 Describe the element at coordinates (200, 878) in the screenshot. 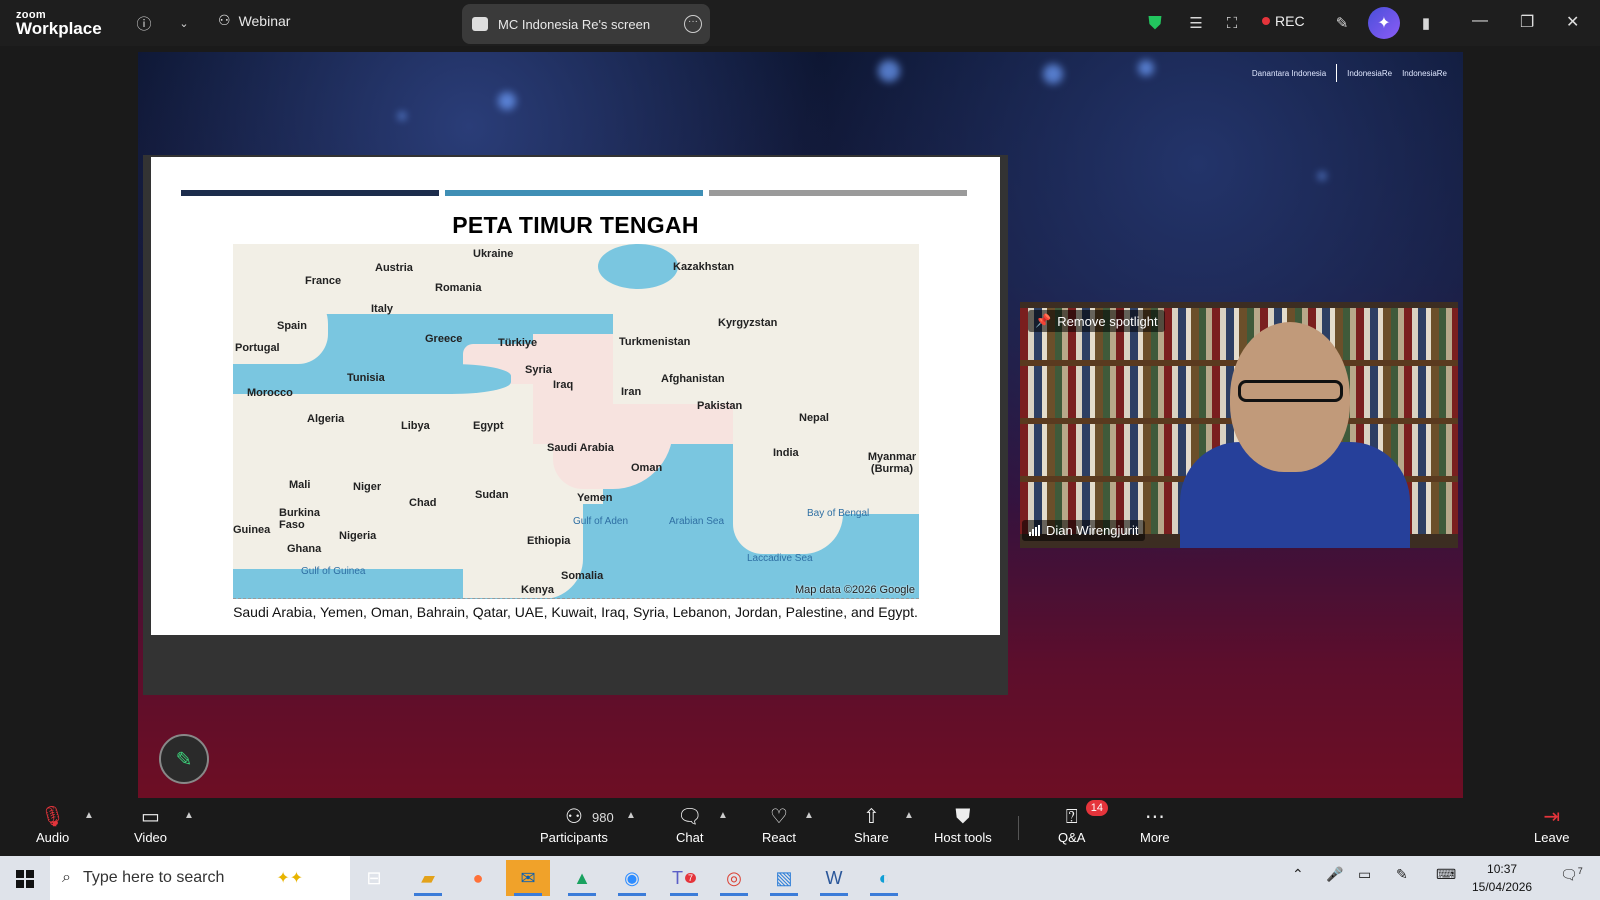

I see `taskbar-search: ⌕ Type here to search ✦✦` at that location.